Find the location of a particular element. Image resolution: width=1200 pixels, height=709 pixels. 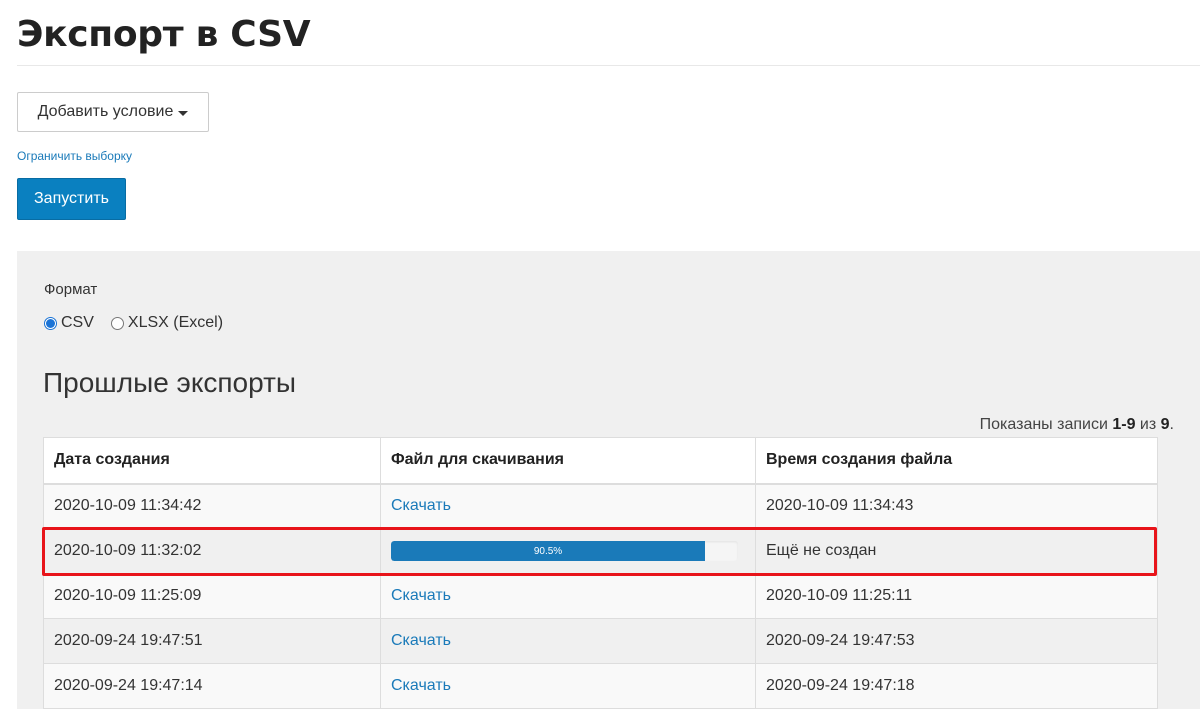

format-radio-group: CSV XLSX (Excel) is located at coordinates (142, 323).